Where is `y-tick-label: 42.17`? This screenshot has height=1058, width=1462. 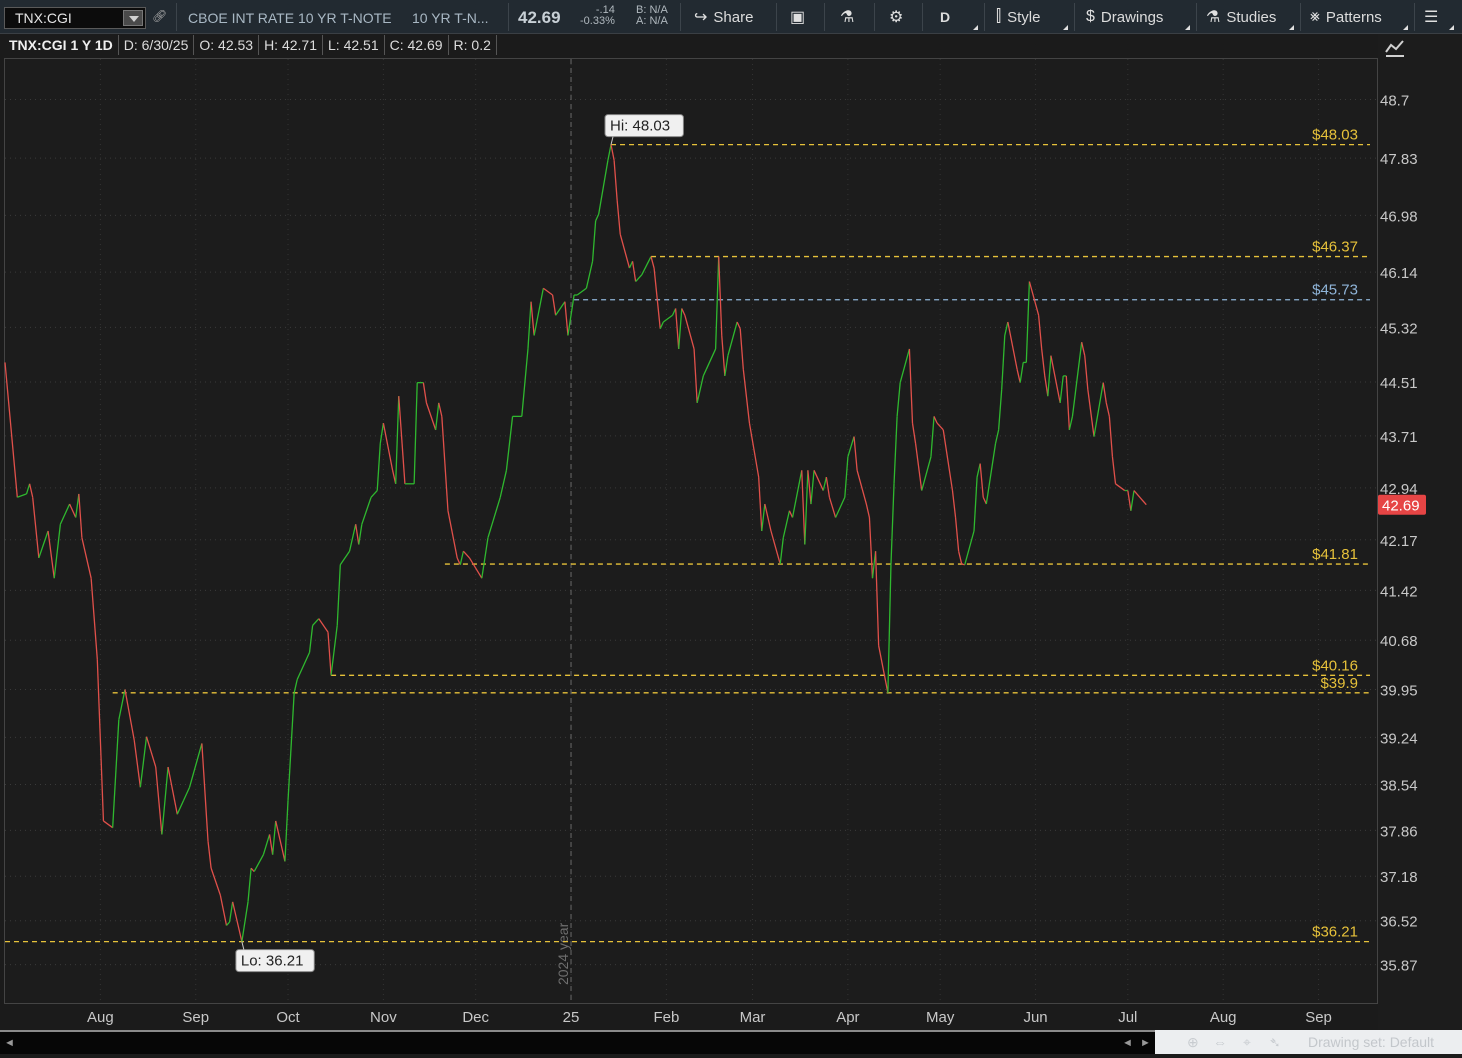 y-tick-label: 42.17 is located at coordinates (1399, 541).